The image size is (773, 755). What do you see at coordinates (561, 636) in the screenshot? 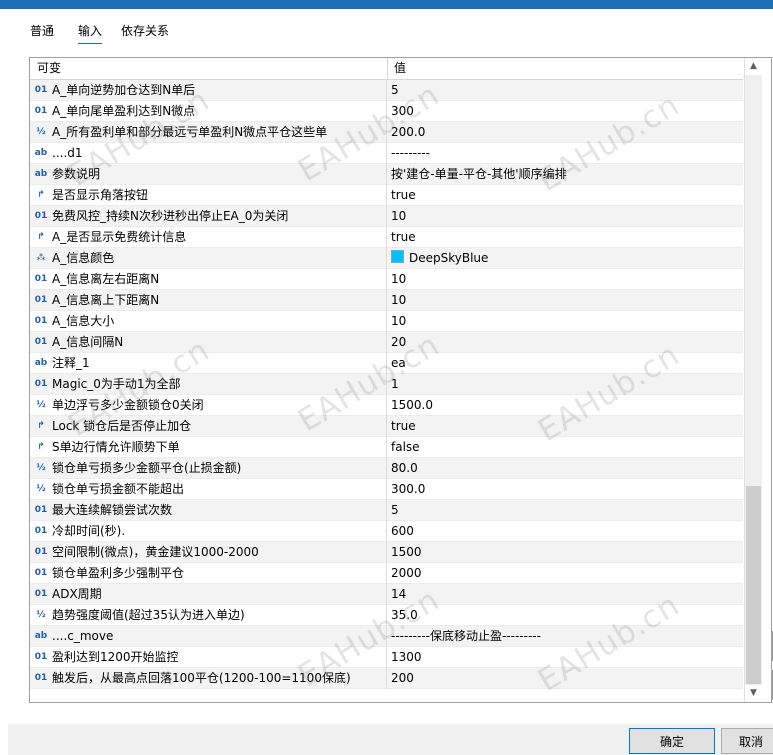
I see `parameter-value: ---------保底移动止盈---------` at bounding box center [561, 636].